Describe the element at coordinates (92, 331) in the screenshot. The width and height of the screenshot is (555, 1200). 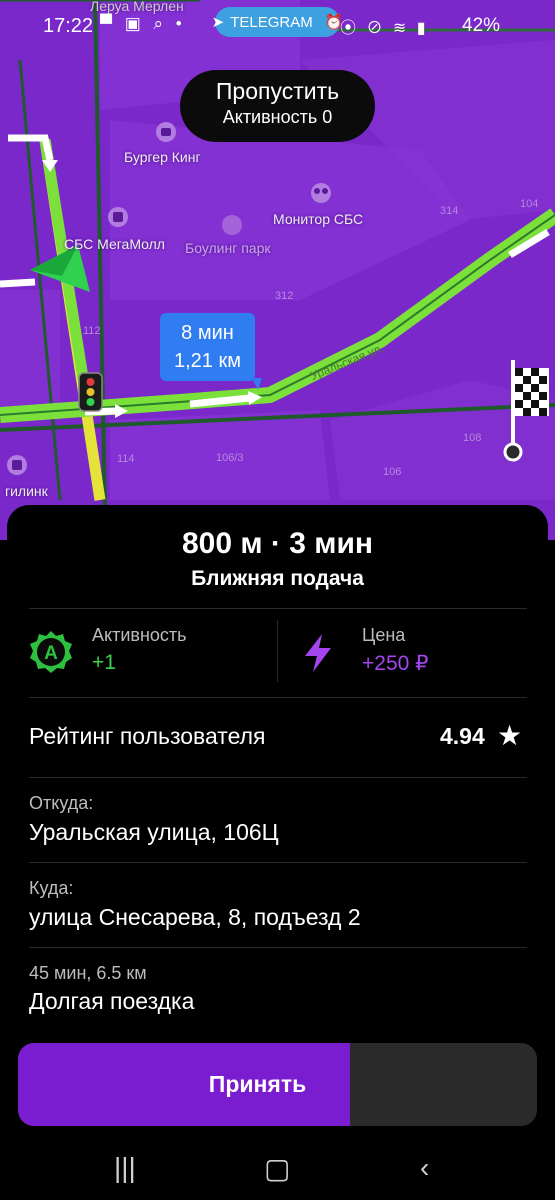
I see `house-number: 112` at that location.